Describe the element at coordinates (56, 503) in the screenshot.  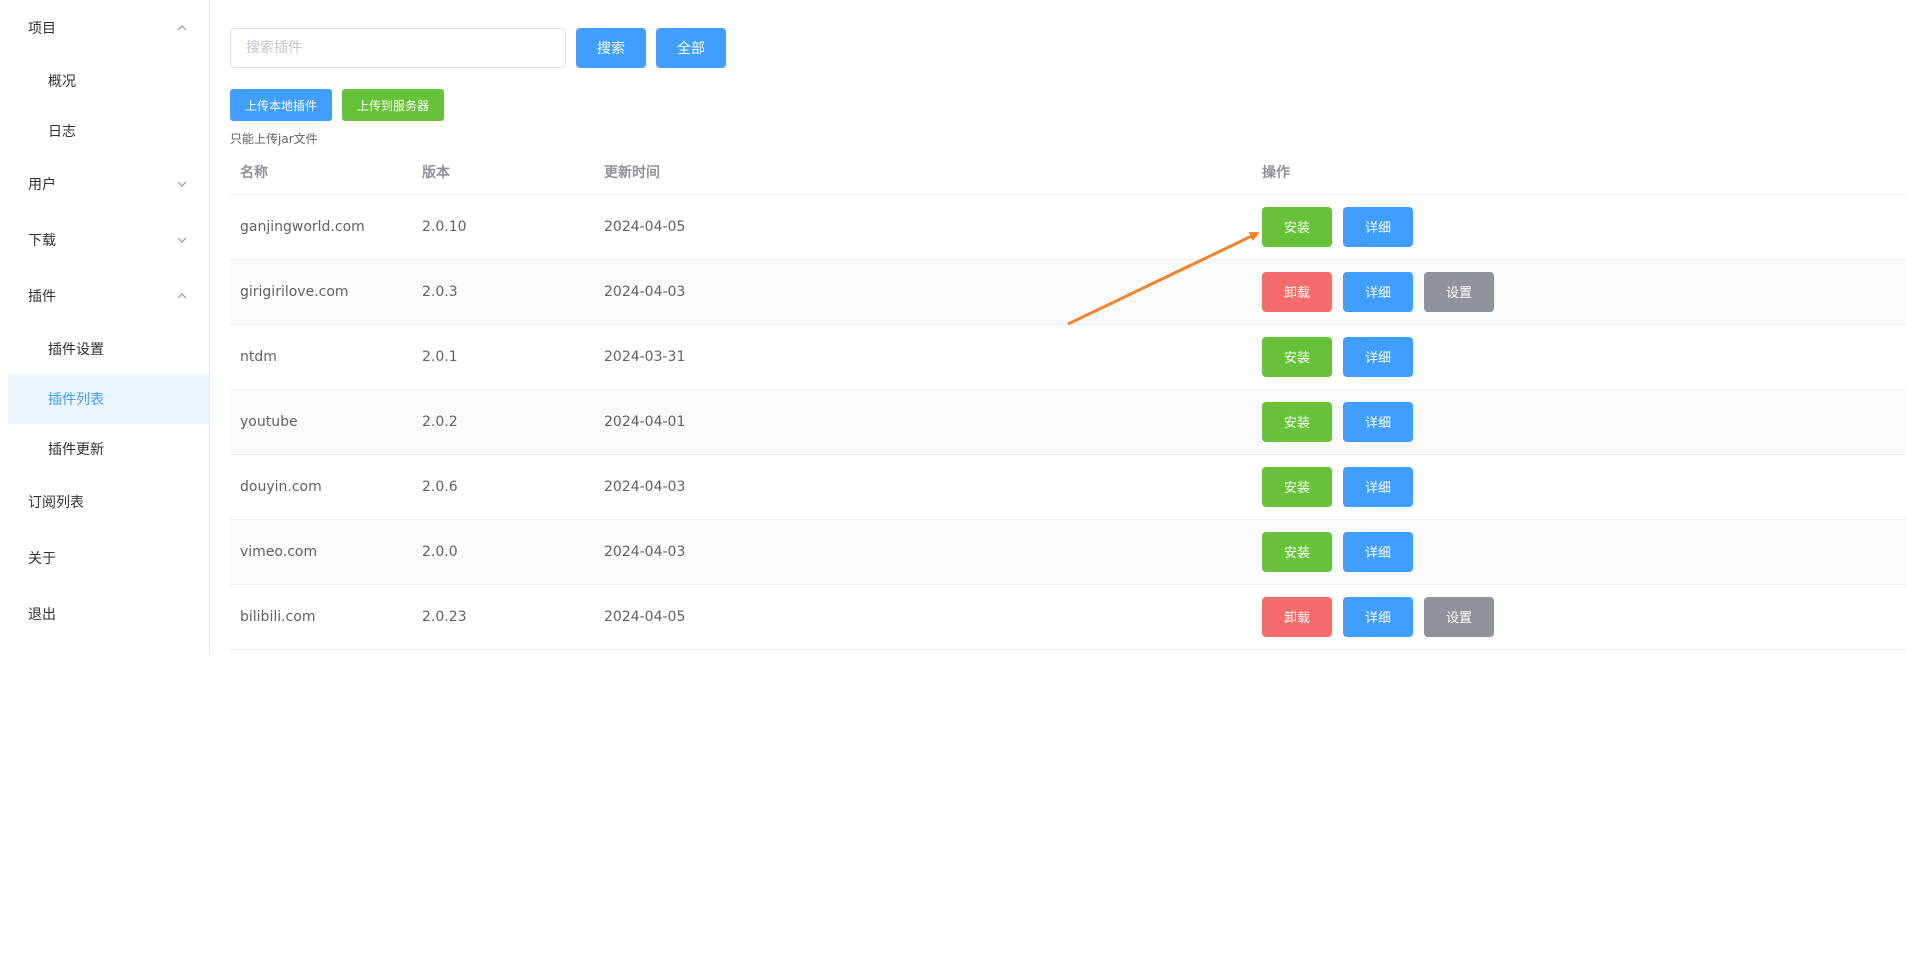
I see `sidebar-item-label: 订阅列表` at that location.